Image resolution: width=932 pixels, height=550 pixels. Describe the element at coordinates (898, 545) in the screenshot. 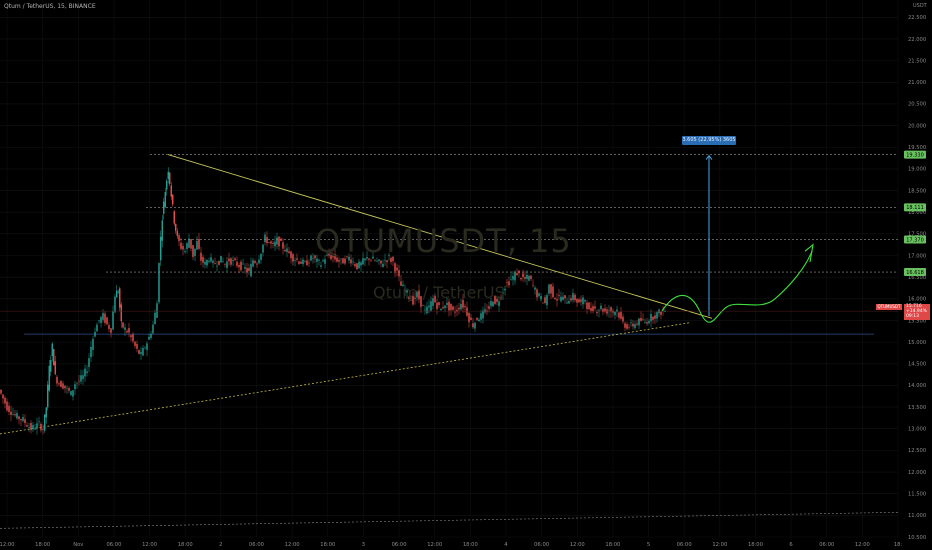

I see `time-tick-label: 18:` at that location.